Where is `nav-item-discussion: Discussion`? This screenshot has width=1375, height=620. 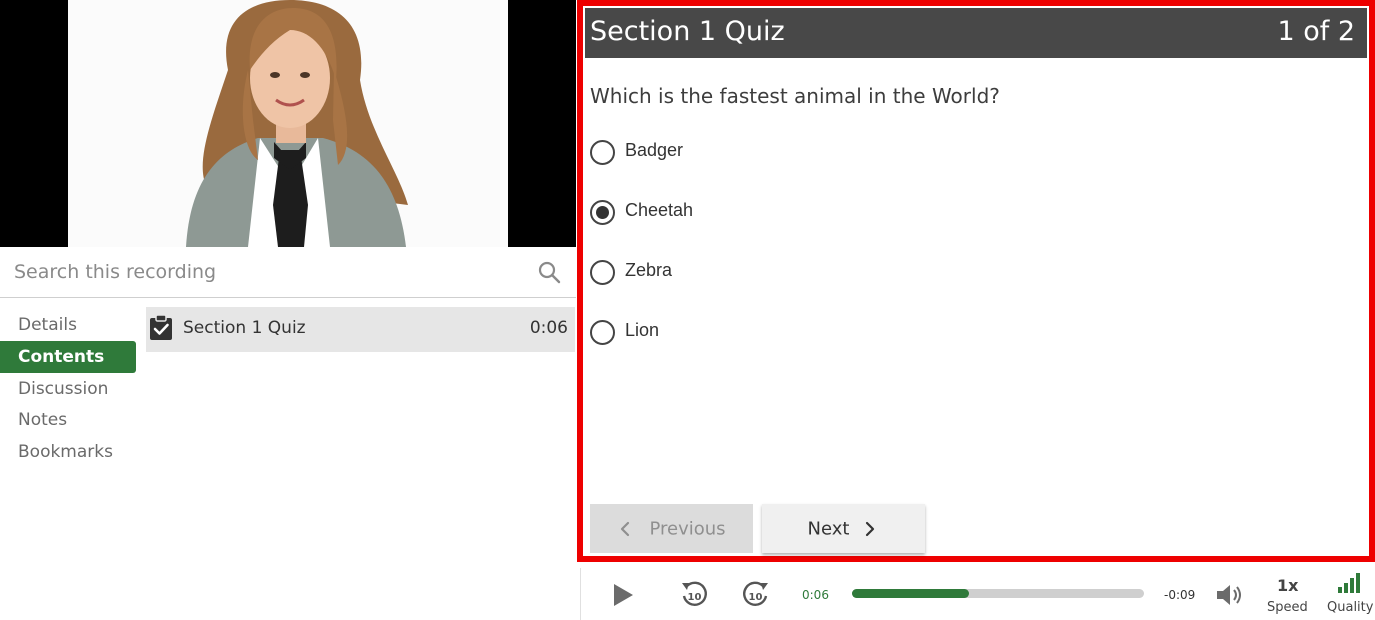 nav-item-discussion: Discussion is located at coordinates (68, 389).